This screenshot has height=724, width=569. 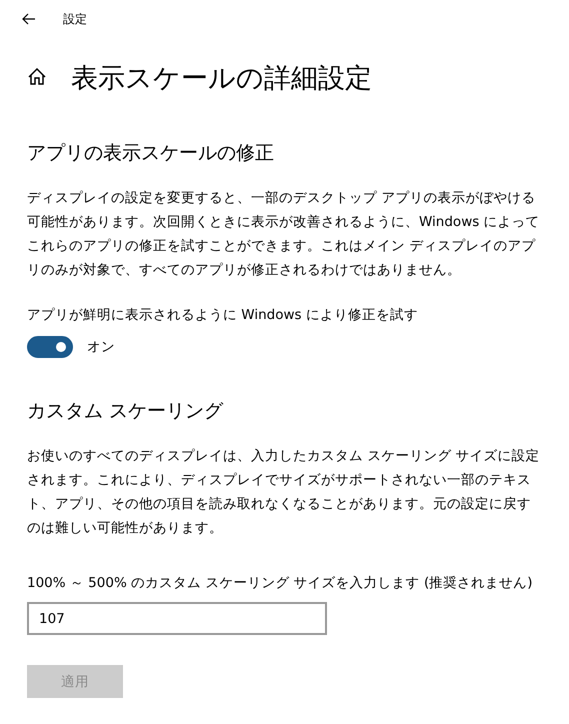 What do you see at coordinates (221, 79) in the screenshot?
I see `page-title: 表示スケールの詳細設定` at bounding box center [221, 79].